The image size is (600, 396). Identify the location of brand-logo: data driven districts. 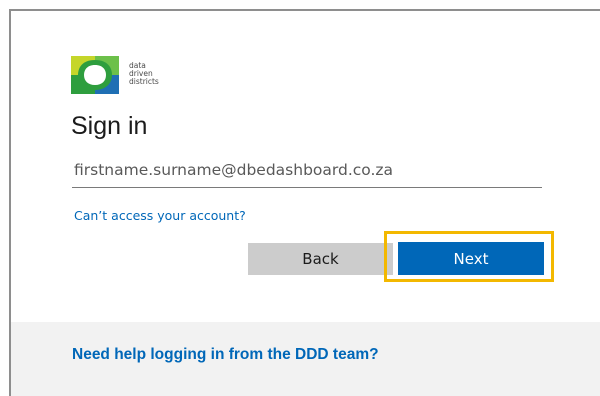
(131, 76).